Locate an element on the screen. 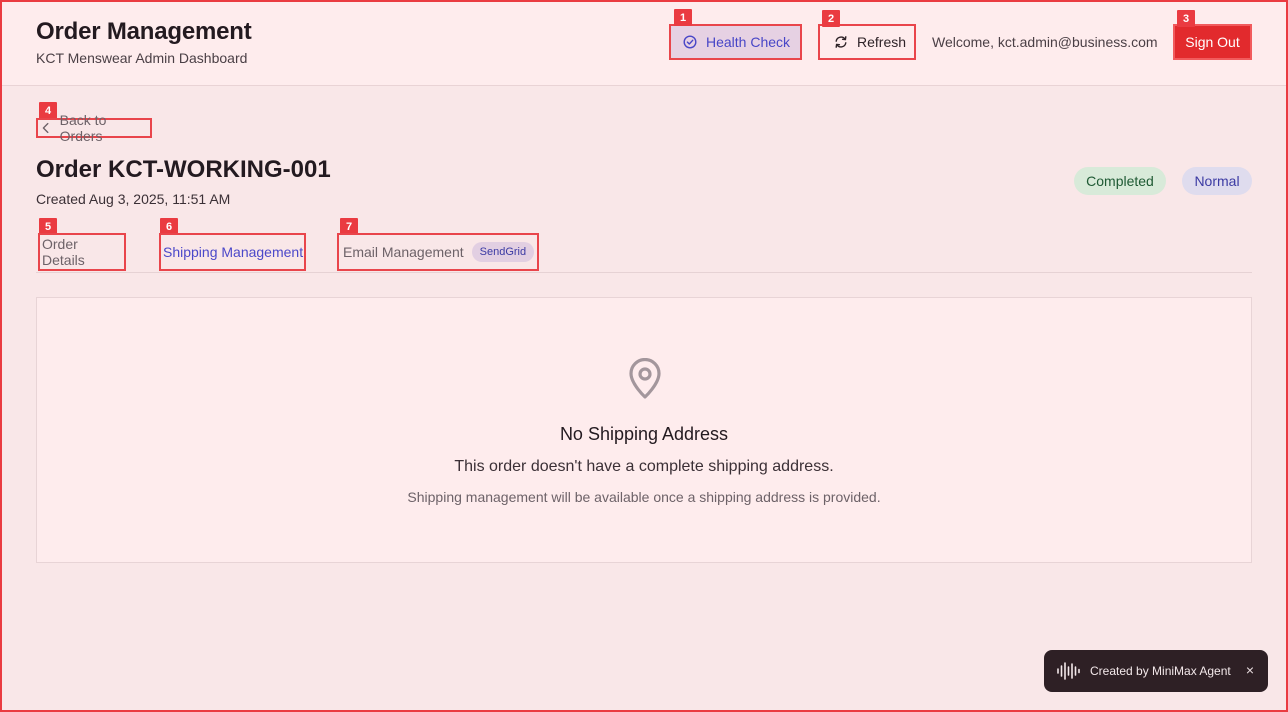  welcome-text: Welcome, kct.admin@business.com is located at coordinates (1045, 42).